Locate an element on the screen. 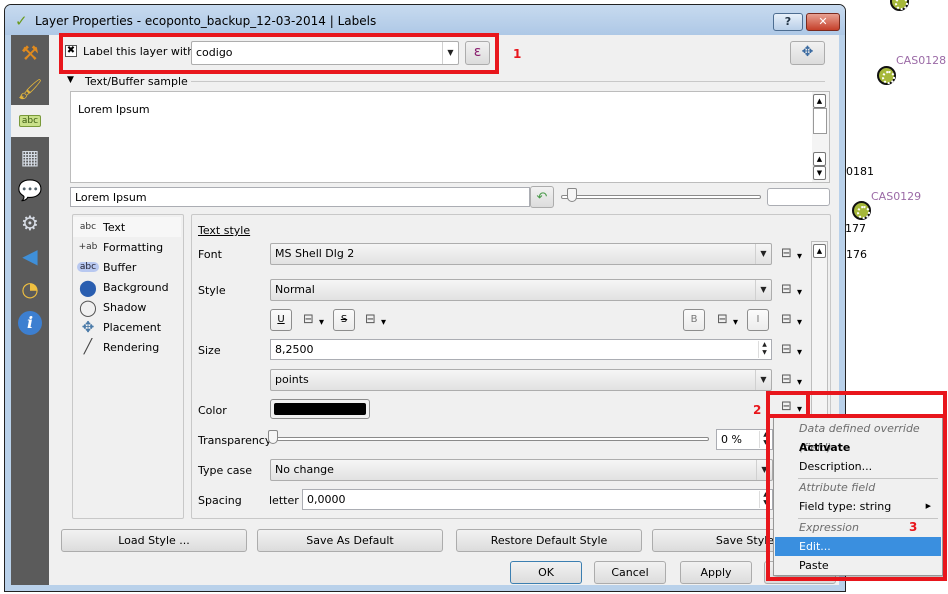 Image resolution: width=948 pixels, height=594 pixels. text-style-title: Text style is located at coordinates (224, 230).